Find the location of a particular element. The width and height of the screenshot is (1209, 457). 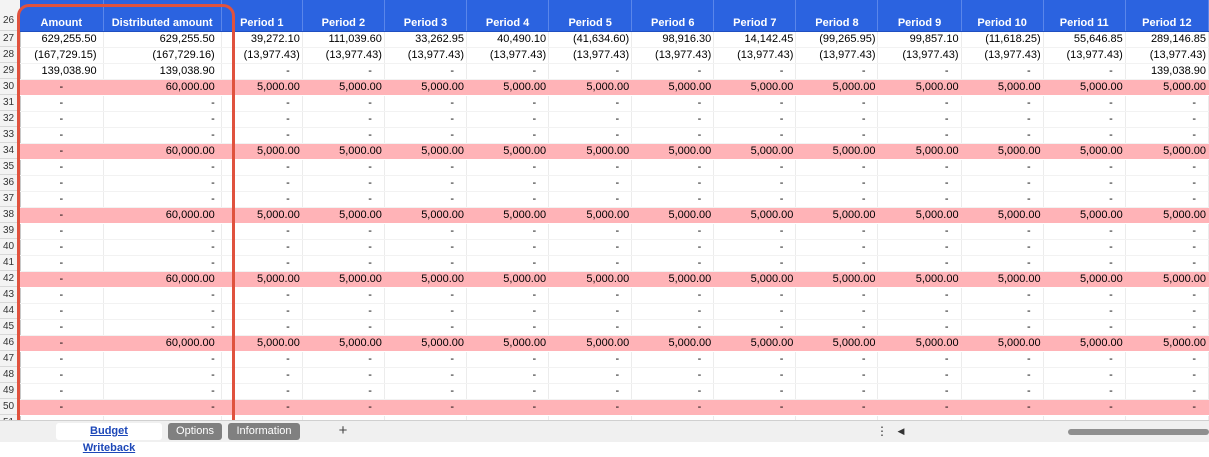

row-number: 42 is located at coordinates (10, 279).